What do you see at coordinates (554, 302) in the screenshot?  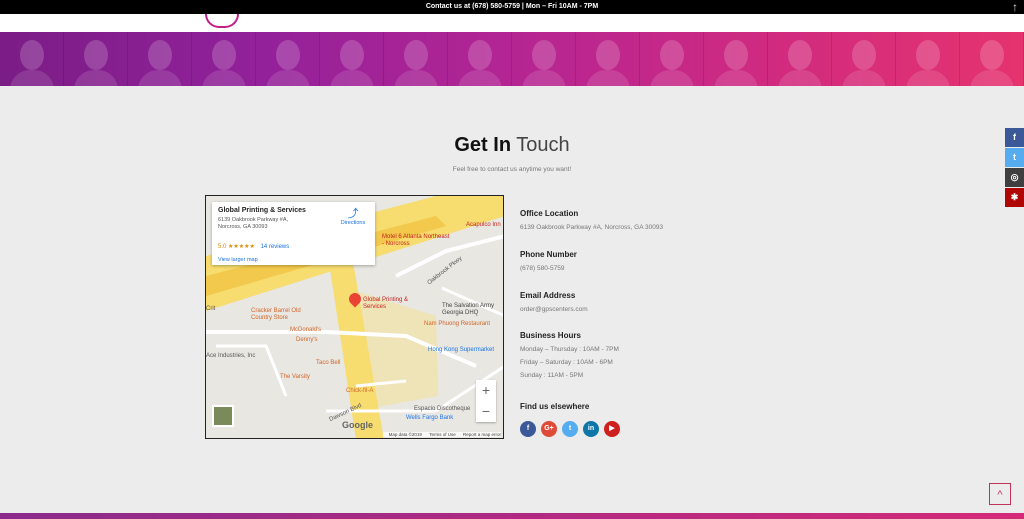 I see `email-block: Email Address order@gpscenters.com` at bounding box center [554, 302].